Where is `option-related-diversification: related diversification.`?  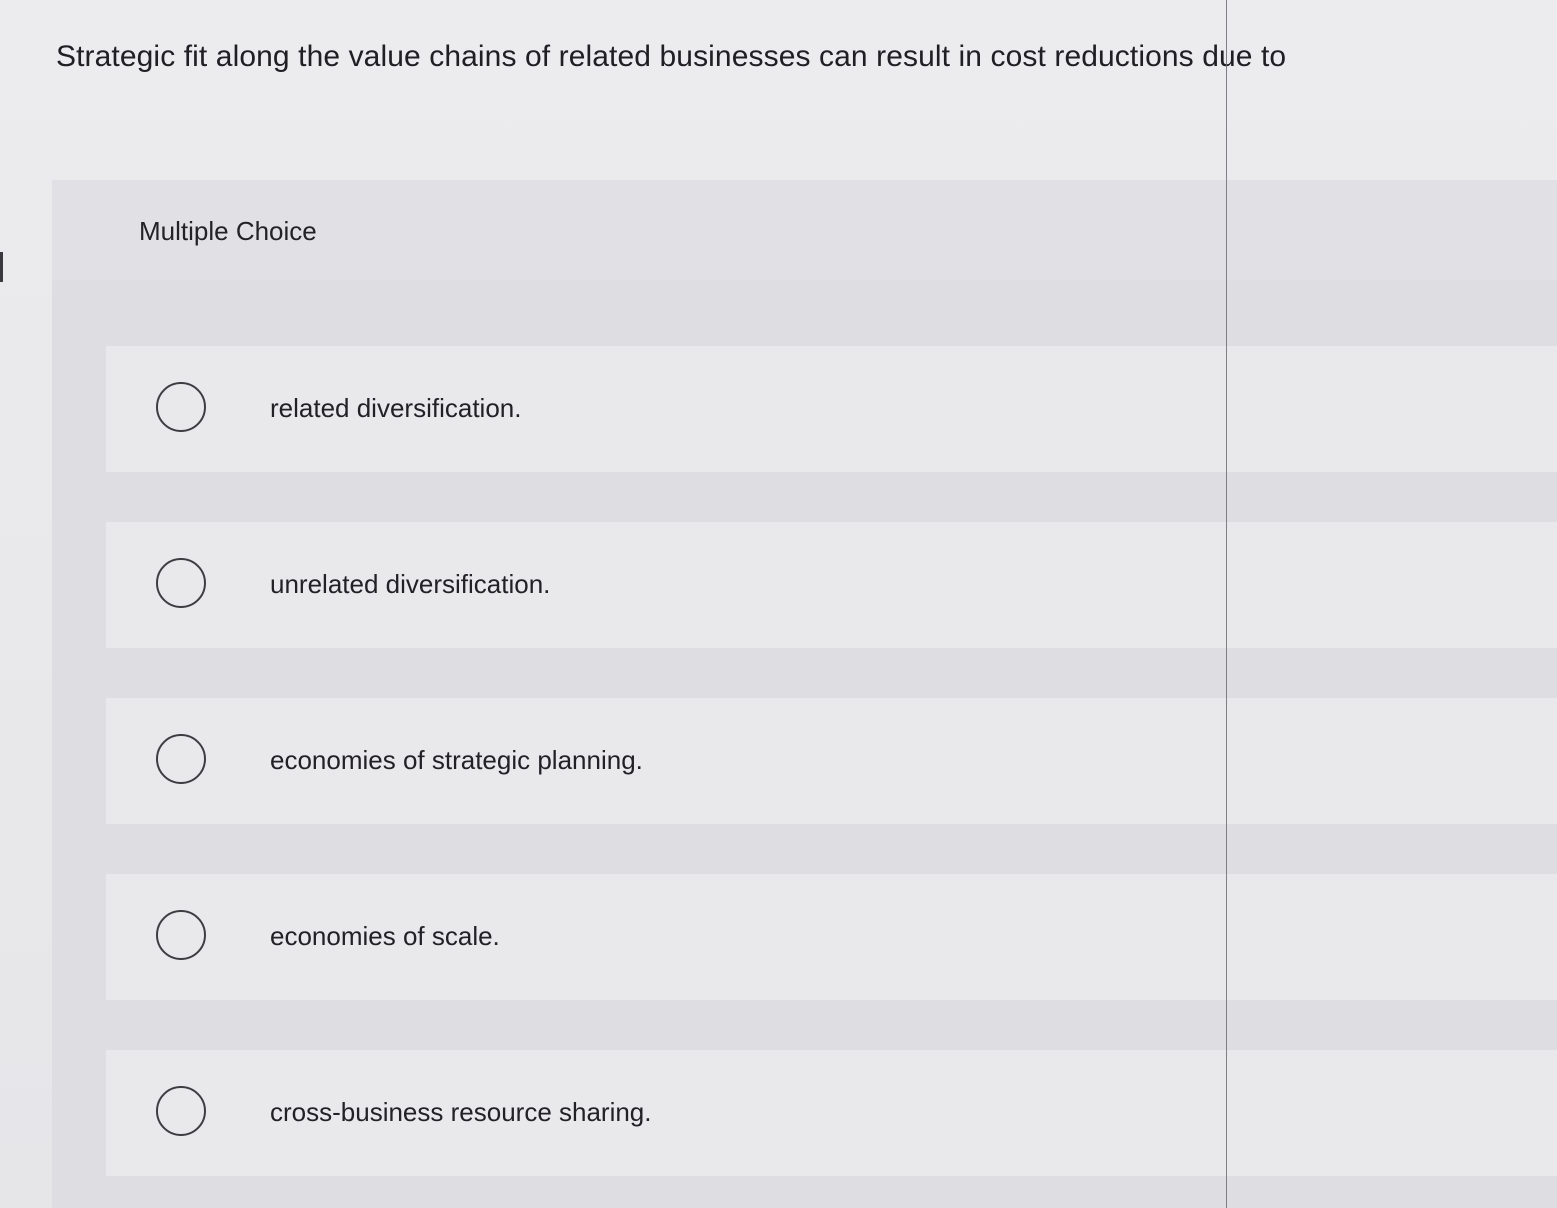 option-related-diversification: related diversification. is located at coordinates (831, 409).